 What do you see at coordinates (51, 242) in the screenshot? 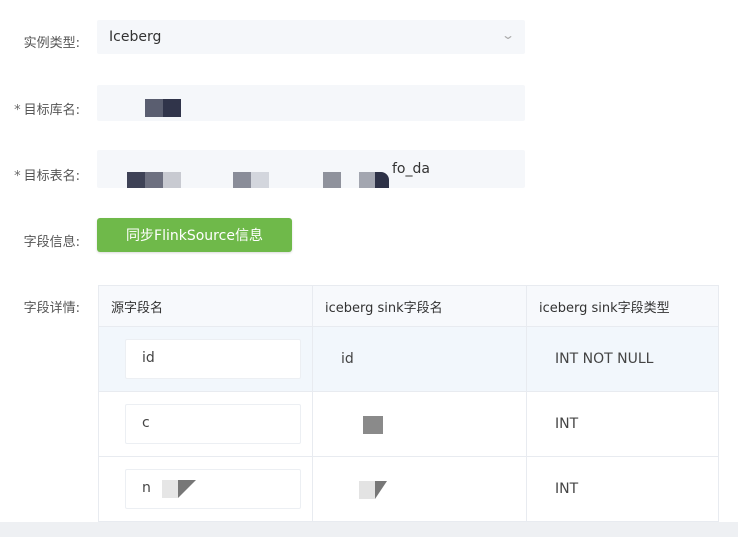
I see `field-info-label: 字段信息:` at bounding box center [51, 242].